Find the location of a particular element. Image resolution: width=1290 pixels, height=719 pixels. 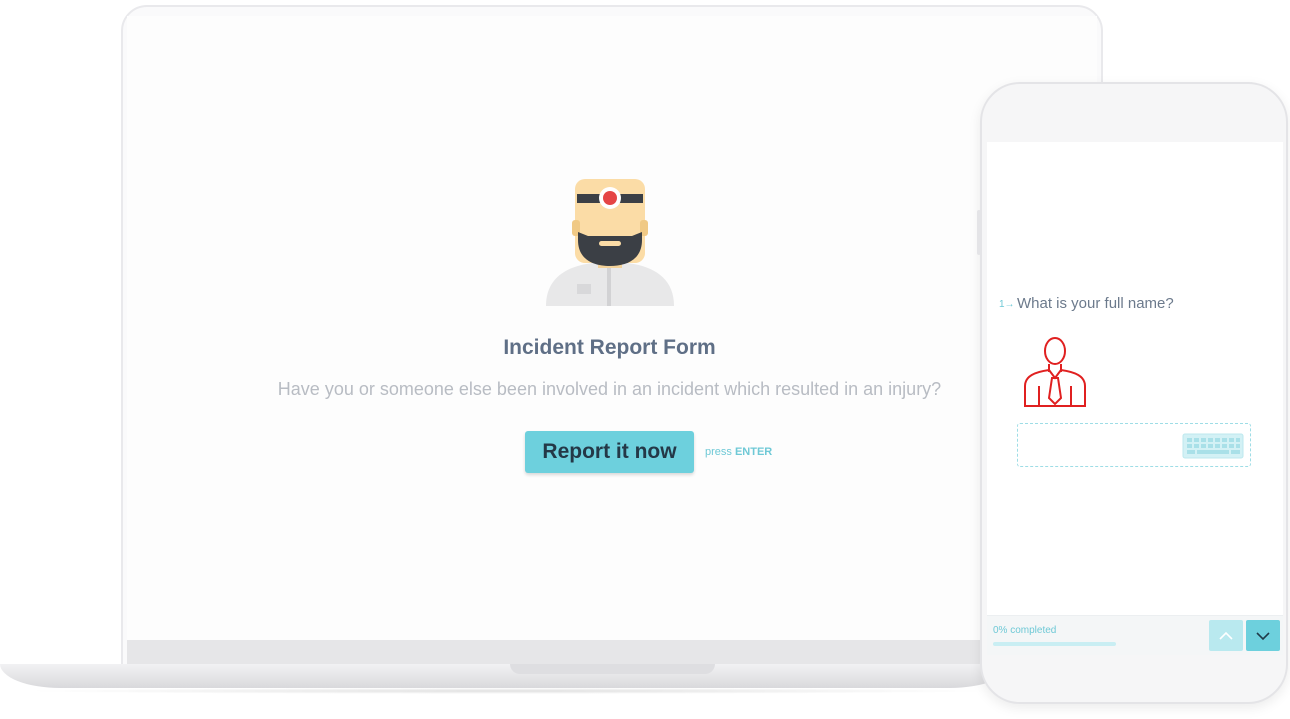

chevron-up-icon is located at coordinates (1226, 635).